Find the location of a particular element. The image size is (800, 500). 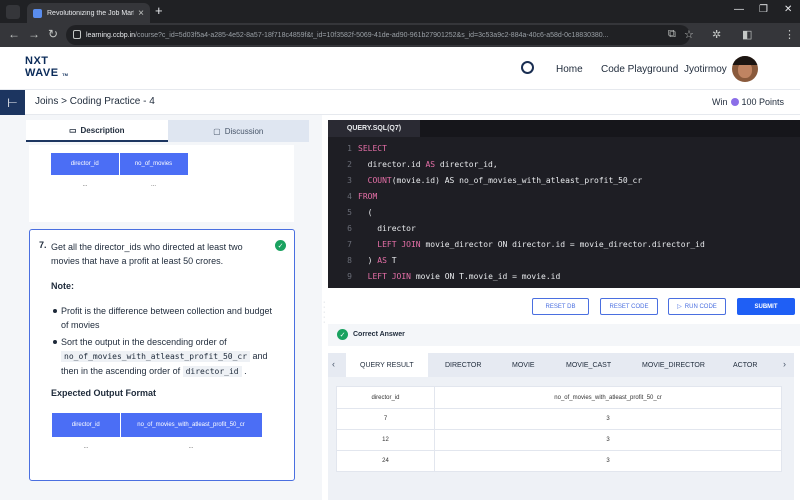

browser-tab: Revolutionizing the Job Market × is located at coordinates (88, 13).